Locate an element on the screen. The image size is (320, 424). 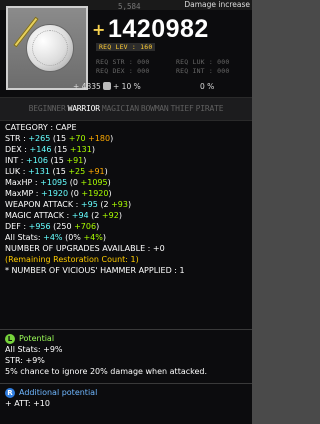
inline-stat-one: + 4335 is located at coordinates (92, 86).